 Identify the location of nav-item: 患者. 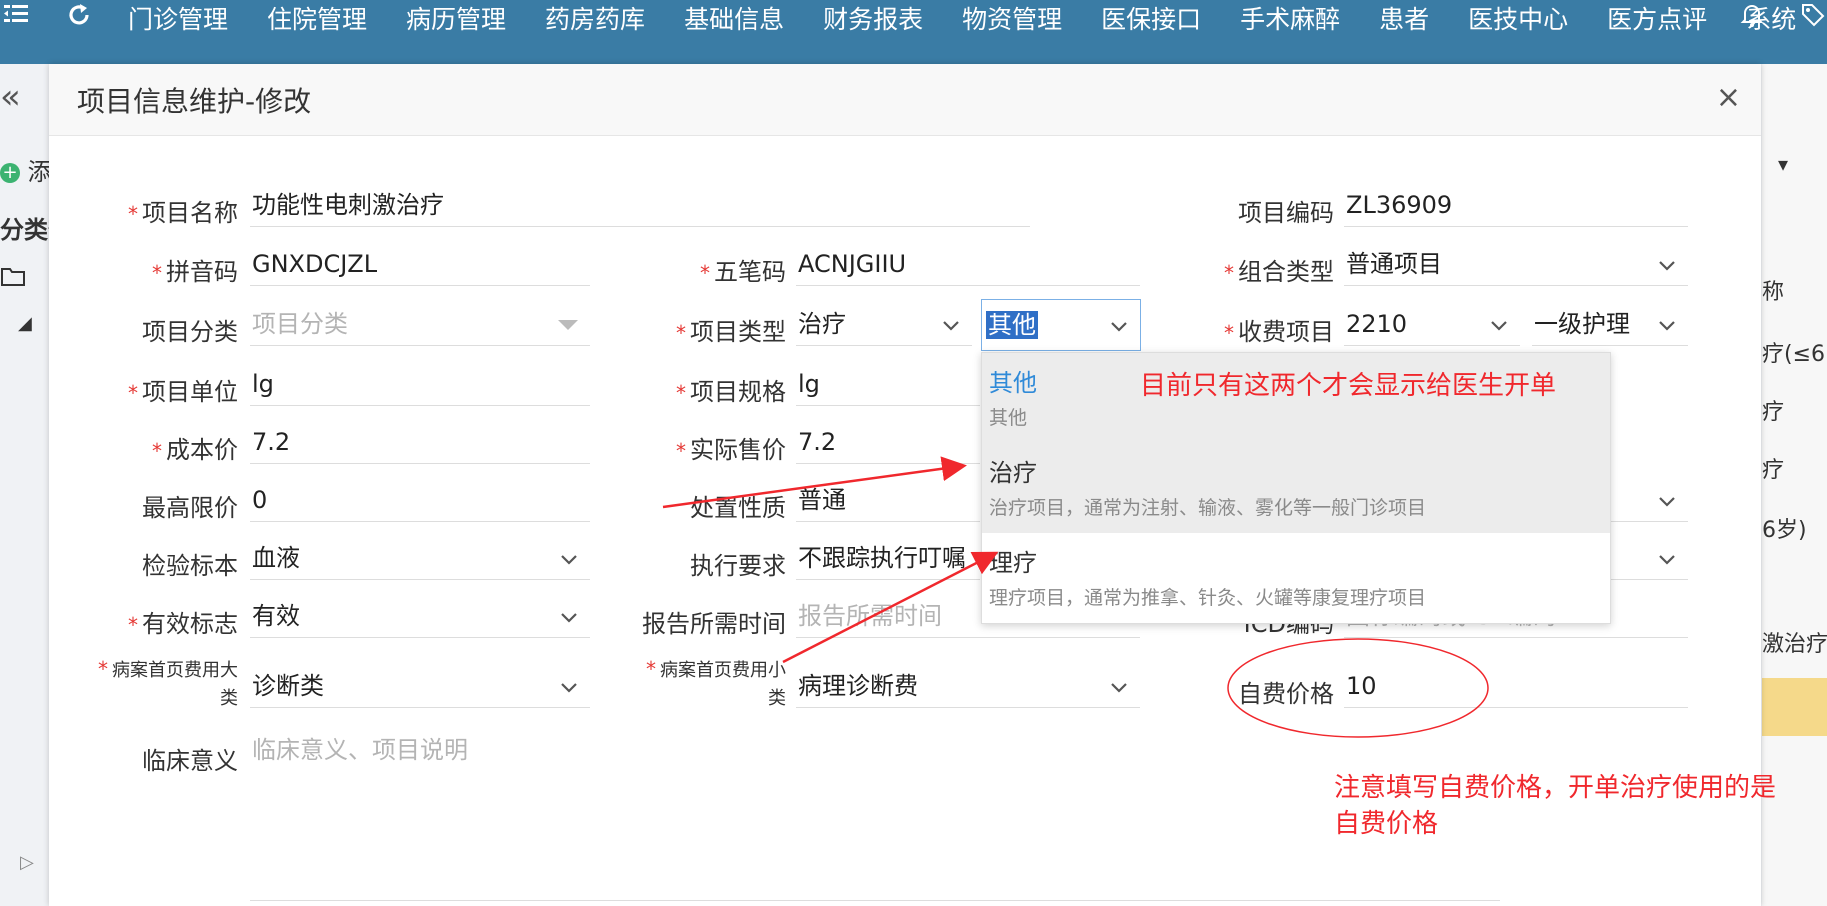
(1404, 20).